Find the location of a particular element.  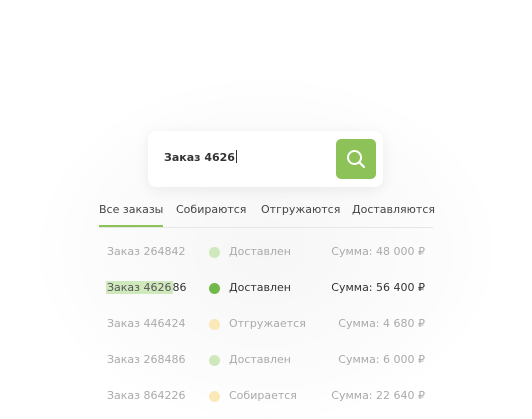

order-number: Заказ 264842 is located at coordinates (146, 251).